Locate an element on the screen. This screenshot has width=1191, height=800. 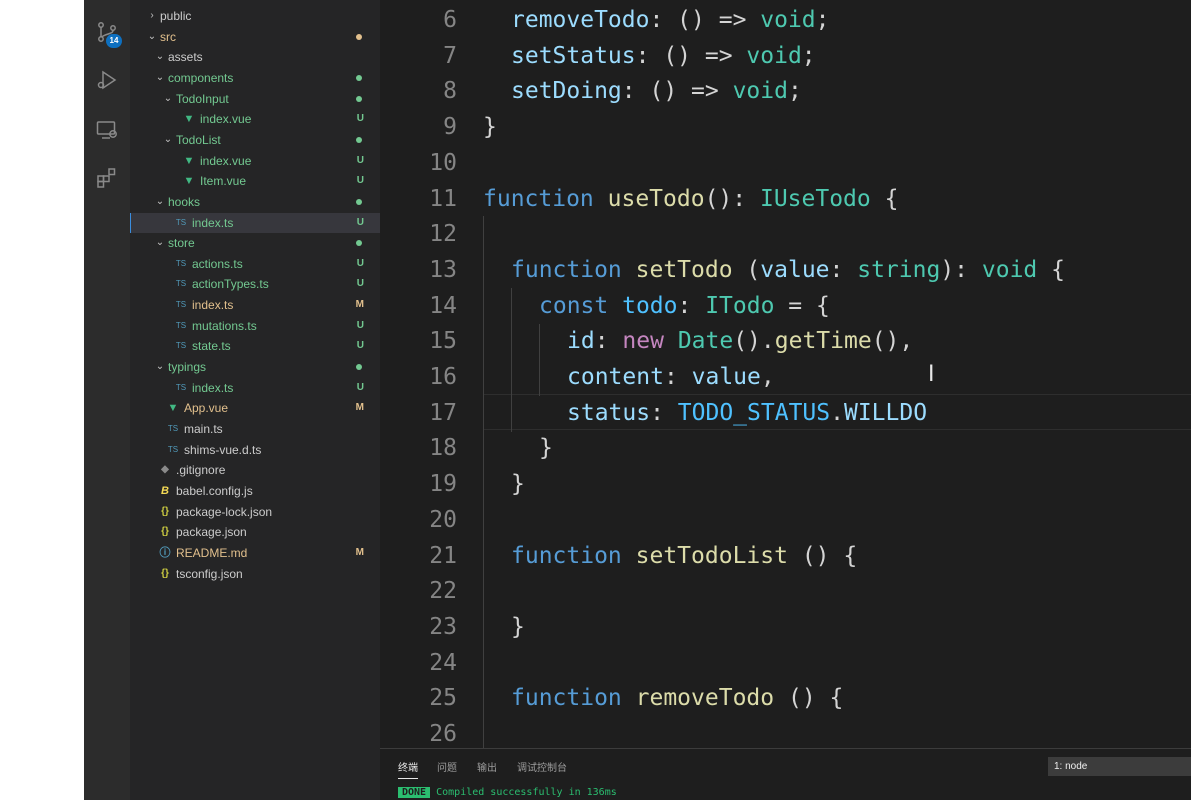
line-number: 6 is located at coordinates (450, 20).